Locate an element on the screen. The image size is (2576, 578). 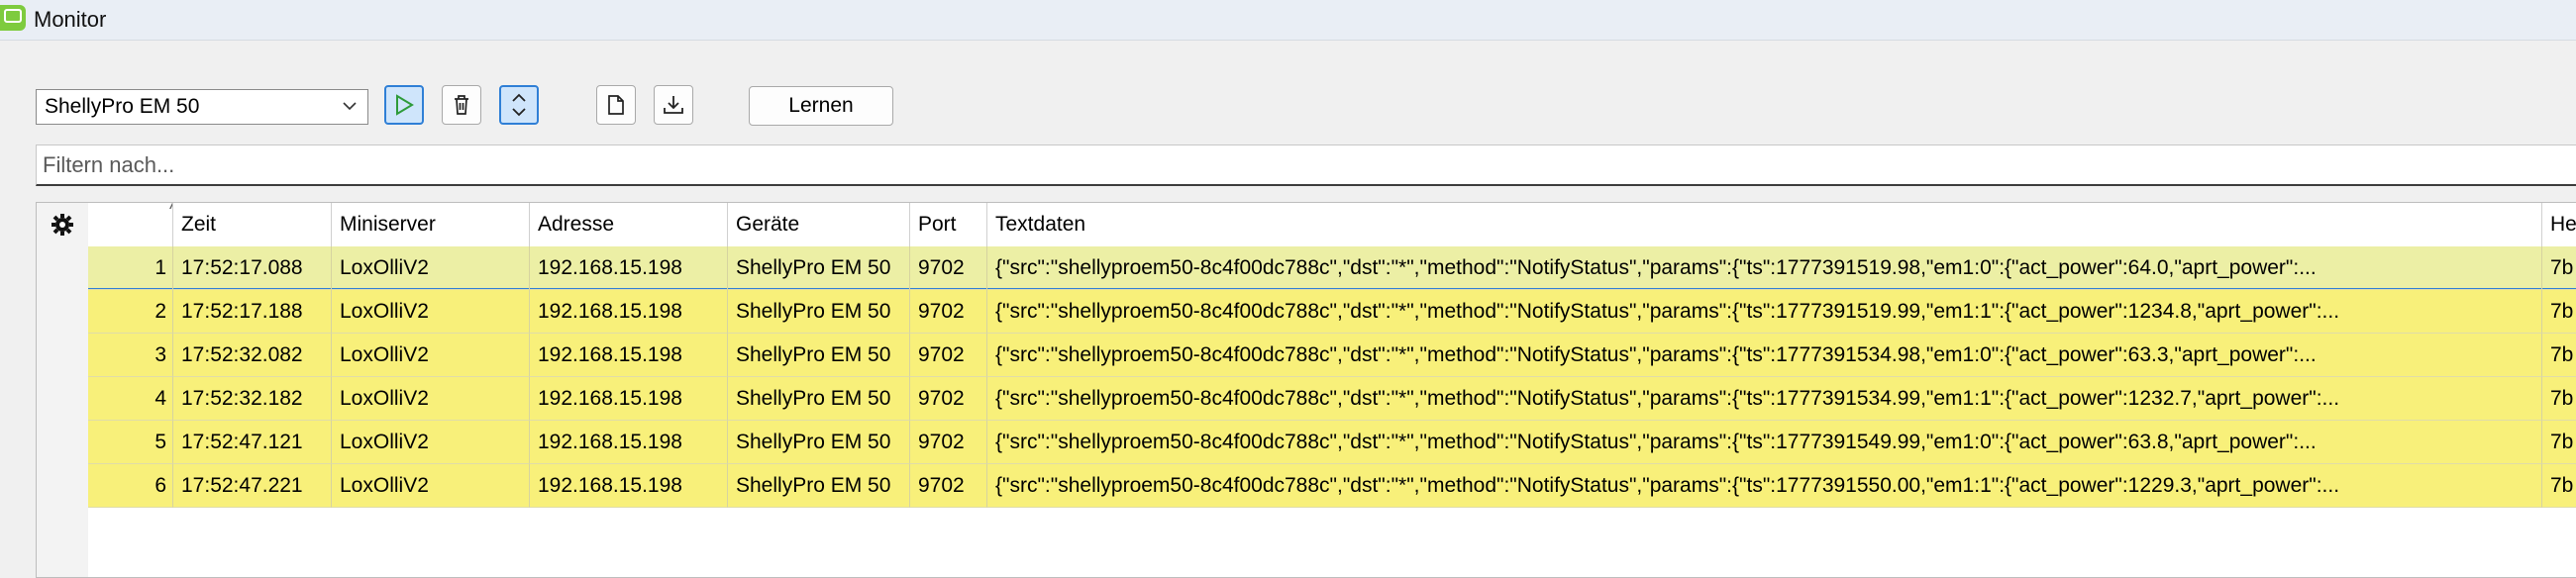
open-button is located at coordinates (616, 105).